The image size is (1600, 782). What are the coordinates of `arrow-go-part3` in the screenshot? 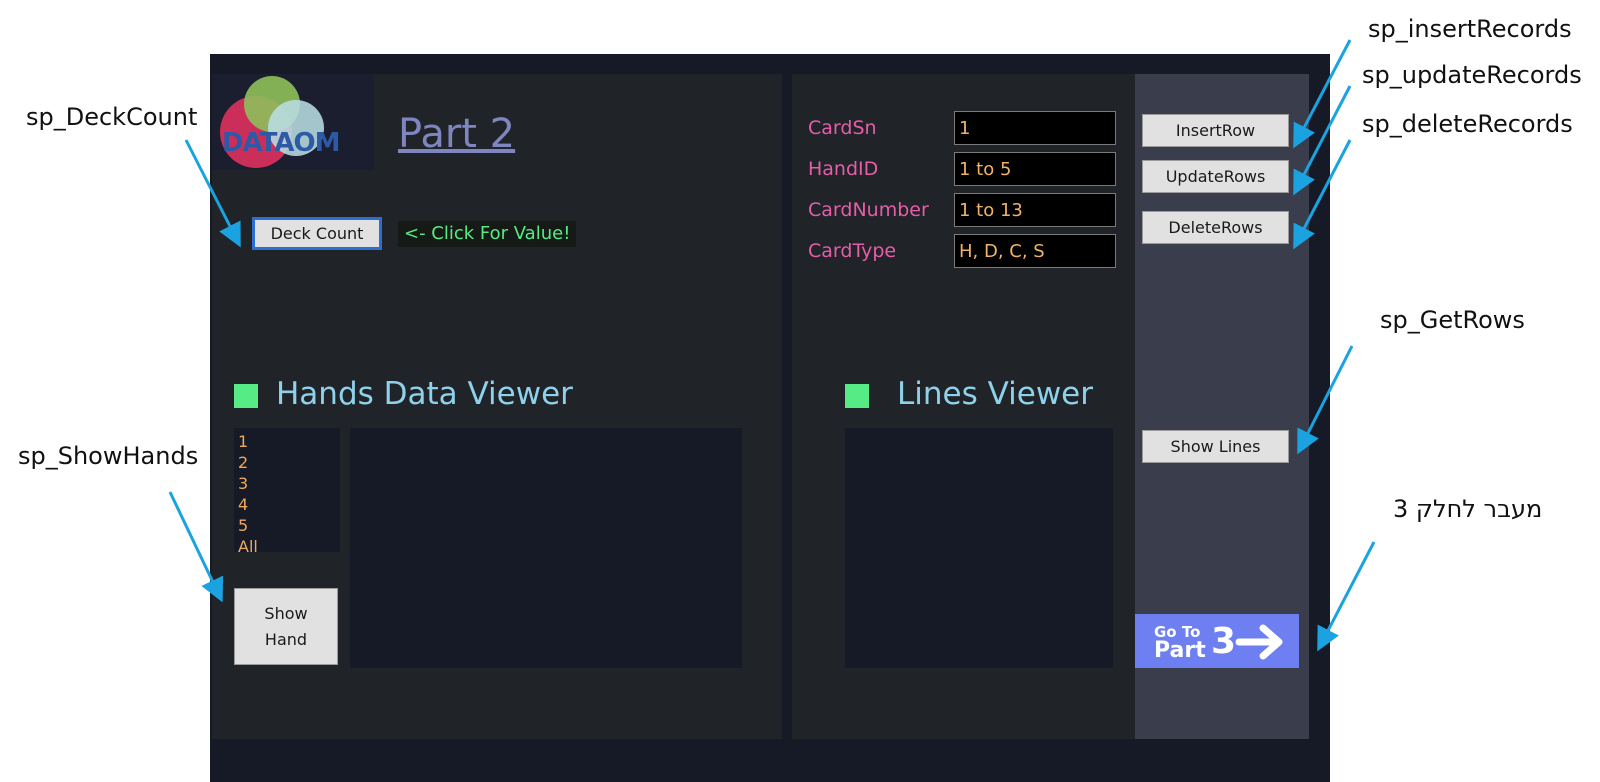 It's located at (1346, 596).